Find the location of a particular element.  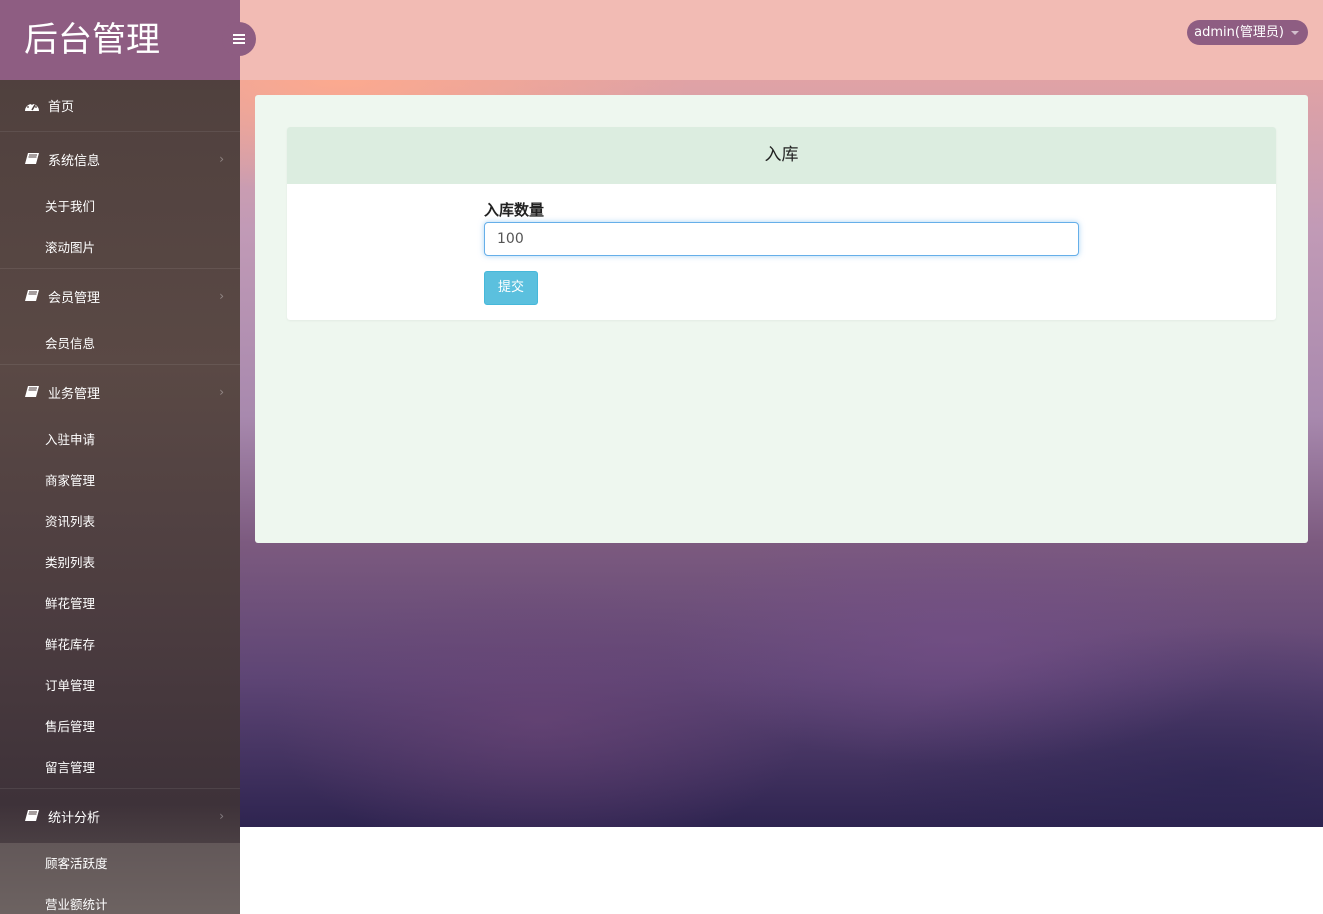

caret-down-icon is located at coordinates (1295, 33).